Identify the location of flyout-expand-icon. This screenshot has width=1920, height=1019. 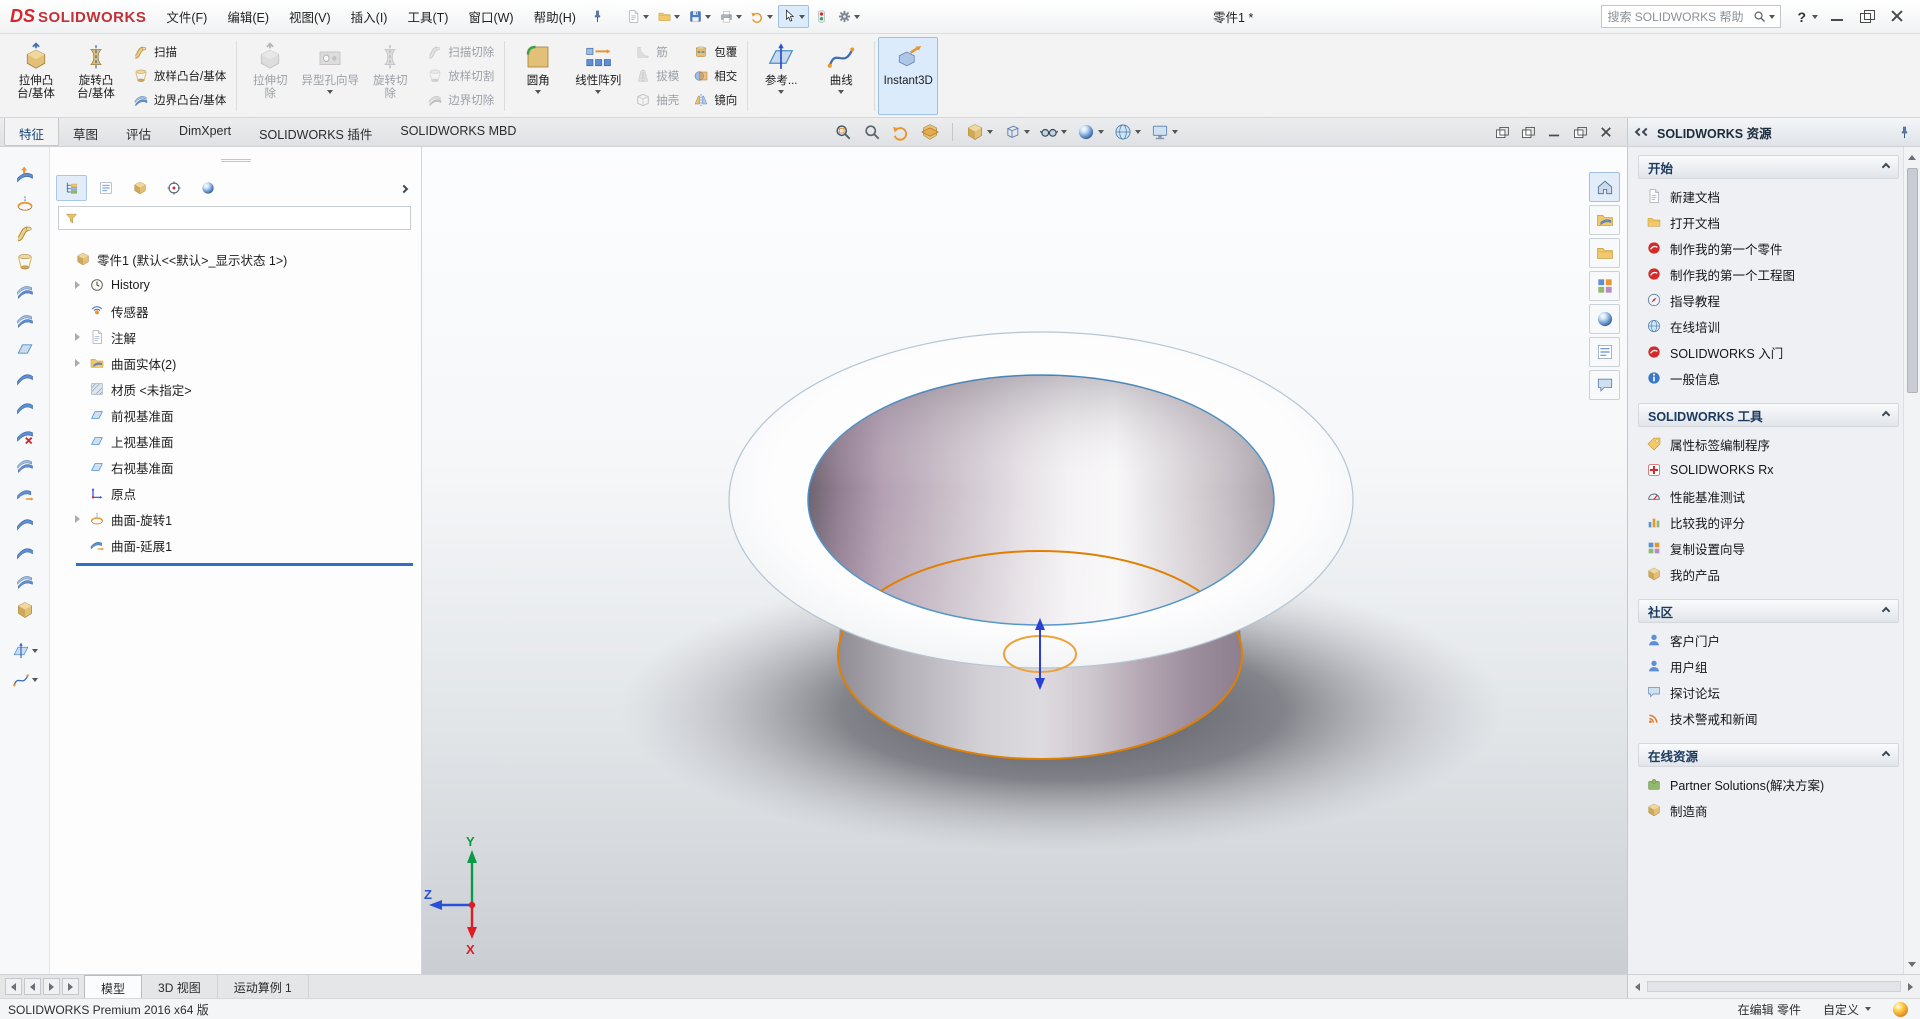
(404, 188).